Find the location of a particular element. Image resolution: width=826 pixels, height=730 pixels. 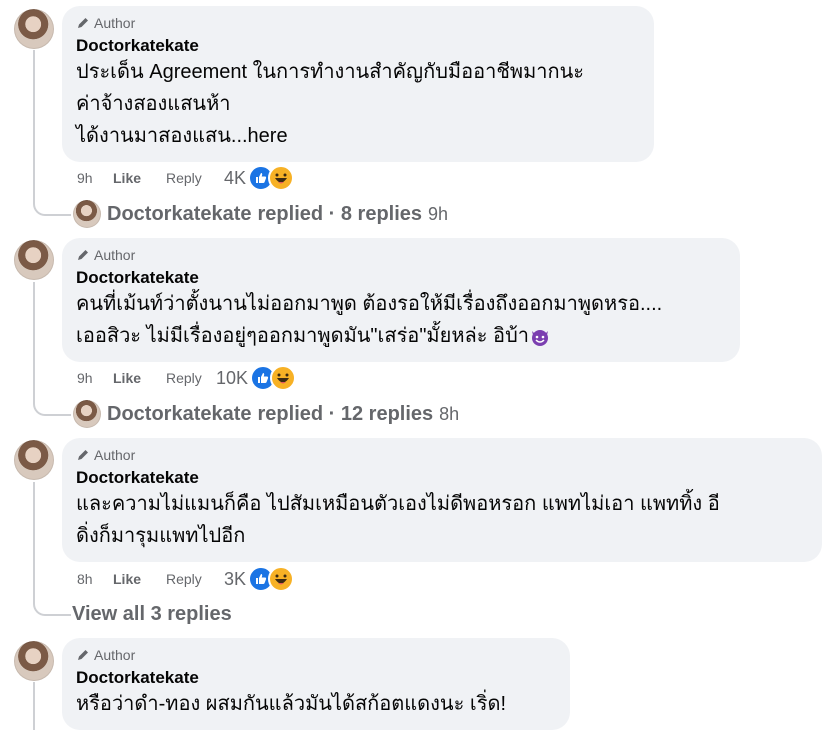

comment-actions: 9h Like Reply 10K is located at coordinates (187, 378).